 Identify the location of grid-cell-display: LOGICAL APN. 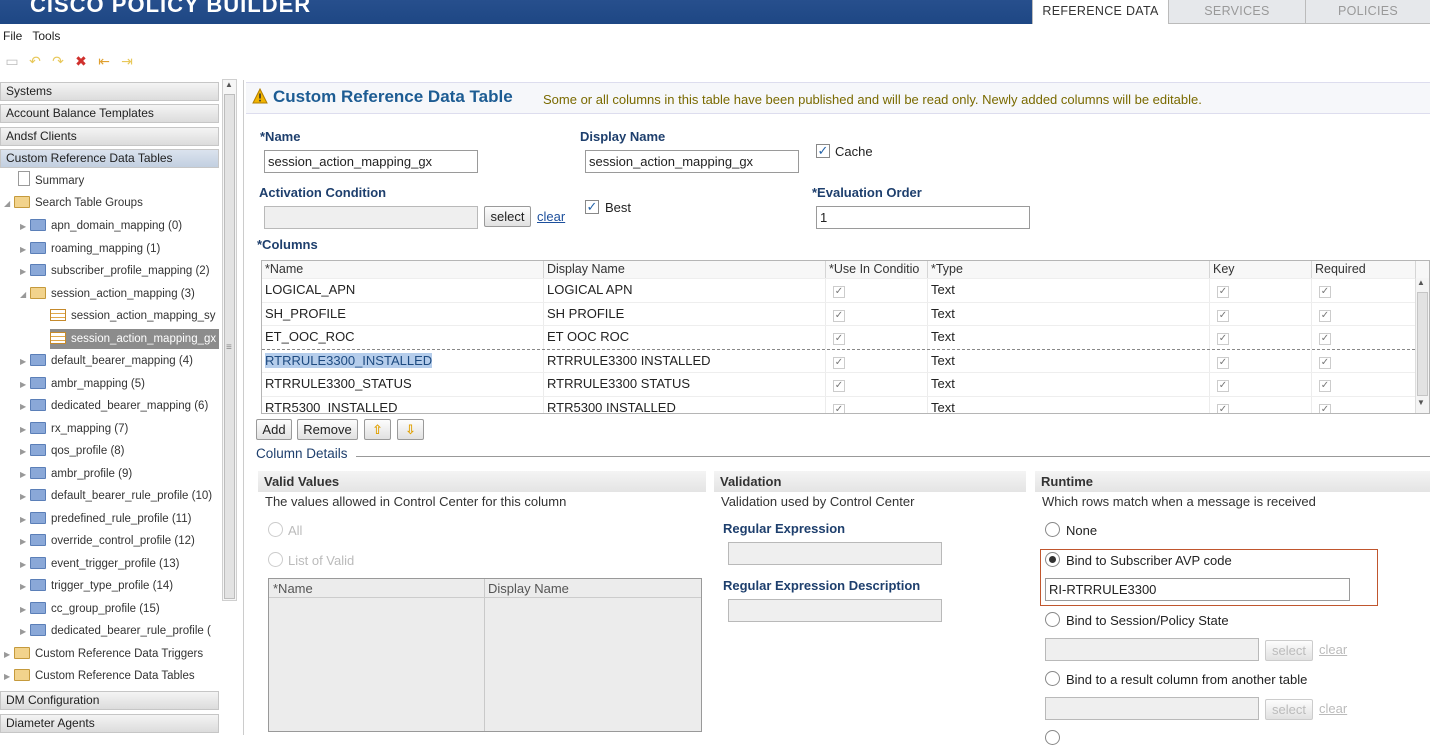
(685, 290).